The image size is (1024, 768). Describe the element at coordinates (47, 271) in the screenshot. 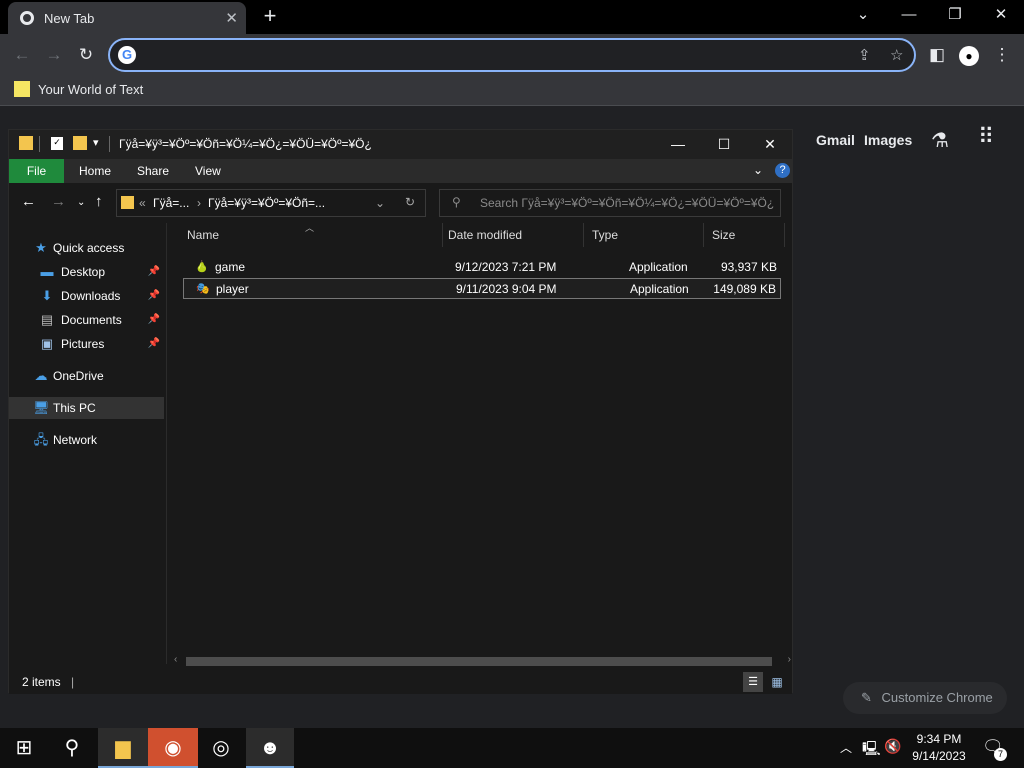

I see `desktop-icon: ▬` at that location.